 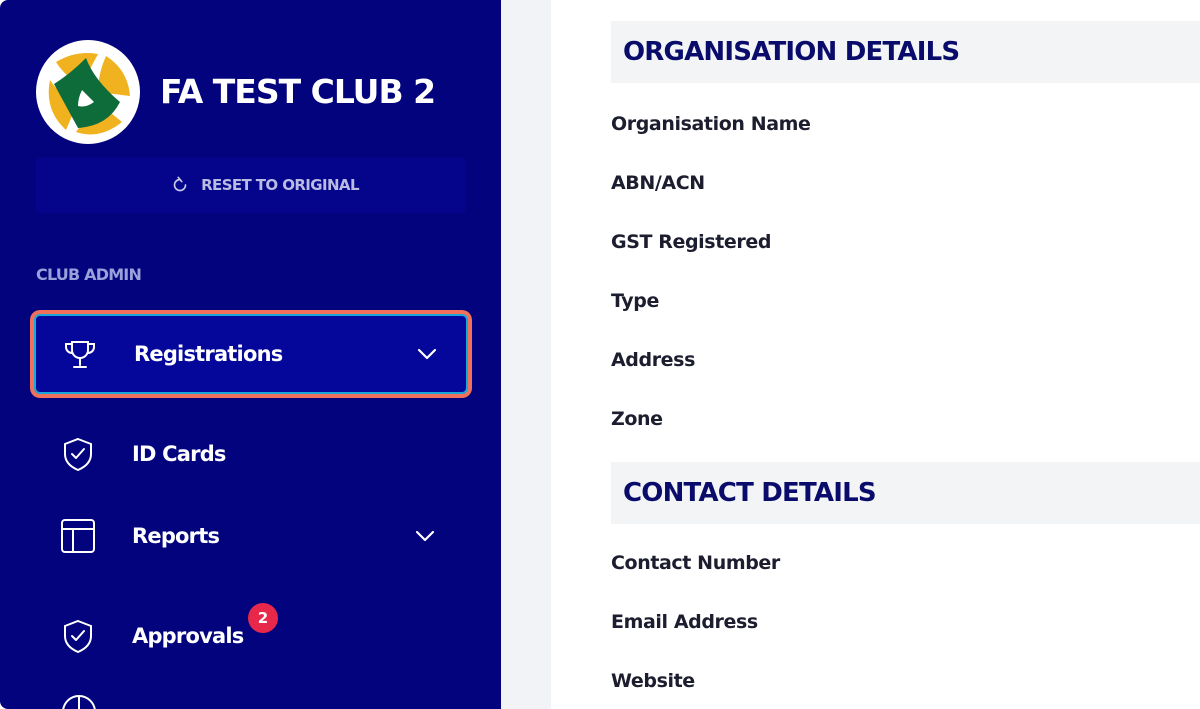 What do you see at coordinates (653, 360) in the screenshot?
I see `field-label-address: Address` at bounding box center [653, 360].